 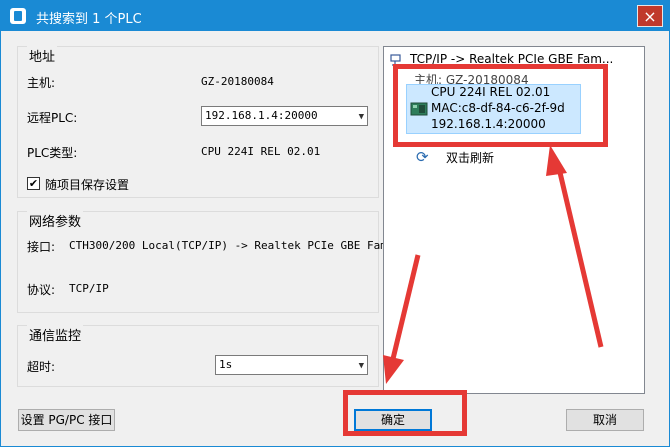 I want to click on refresh-label: 双击刷新, so click(x=470, y=157).